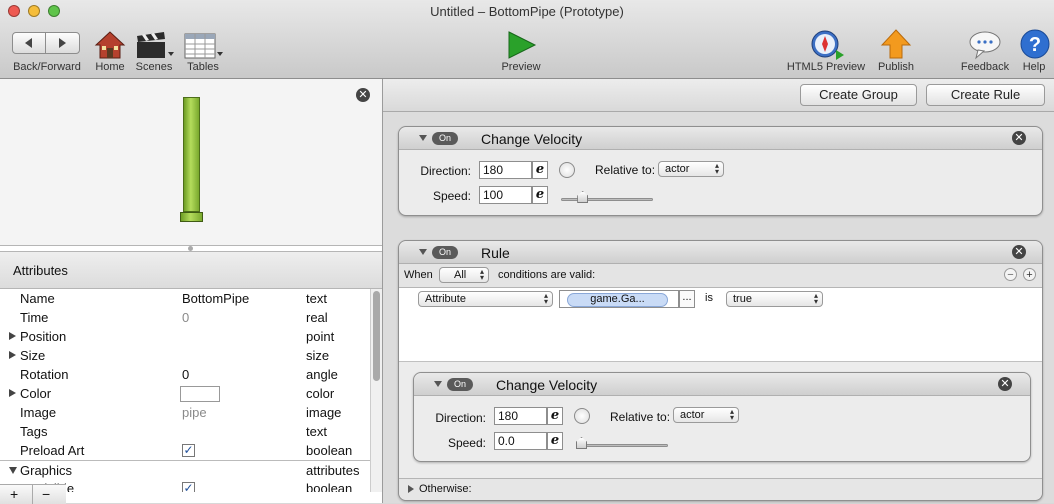 The height and width of the screenshot is (504, 1054). What do you see at coordinates (1019, 252) in the screenshot?
I see `close-rule-icon: ✕` at bounding box center [1019, 252].